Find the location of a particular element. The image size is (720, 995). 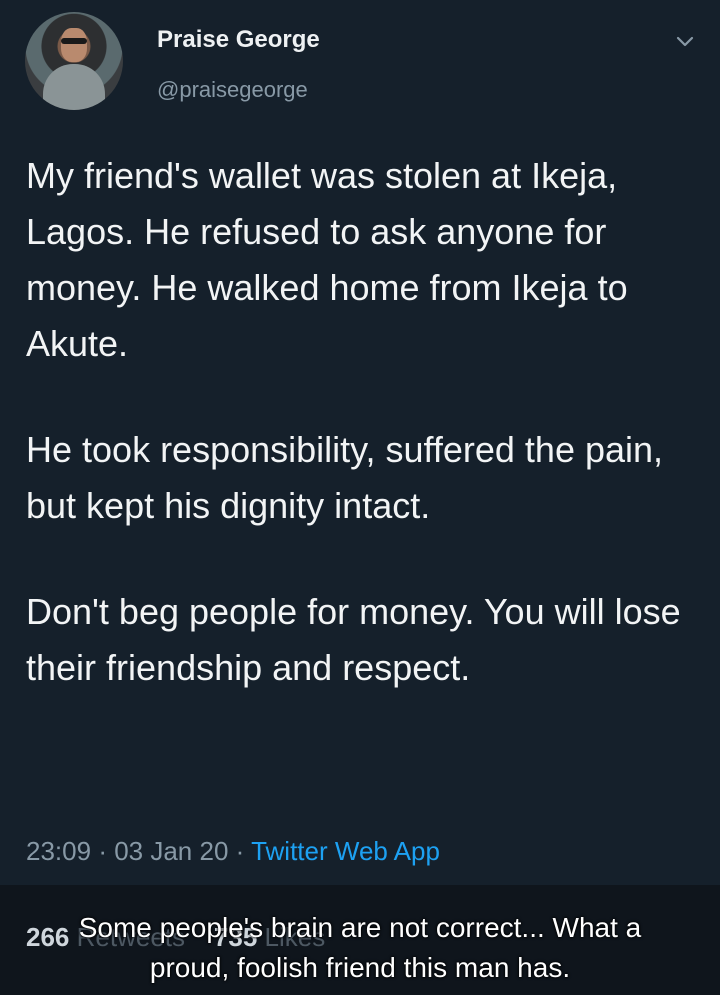

user-handle: @praisegeorge is located at coordinates (232, 90).